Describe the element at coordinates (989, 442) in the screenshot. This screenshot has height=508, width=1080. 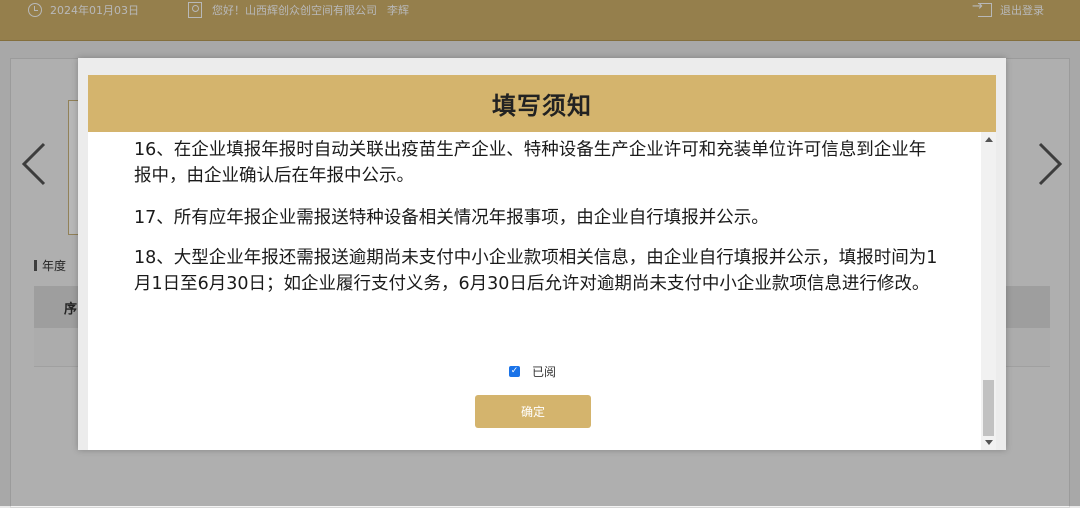
I see `scroll-down-arrow-icon` at that location.